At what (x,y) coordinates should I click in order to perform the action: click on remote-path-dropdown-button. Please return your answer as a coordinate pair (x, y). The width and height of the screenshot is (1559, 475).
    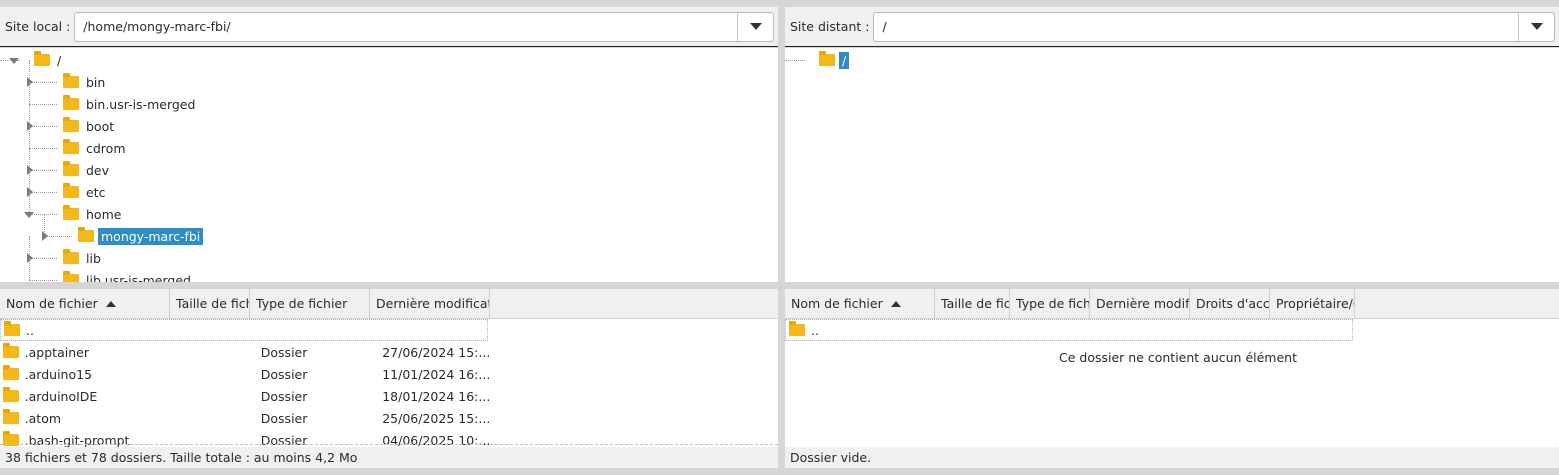
    Looking at the image, I should click on (1536, 26).